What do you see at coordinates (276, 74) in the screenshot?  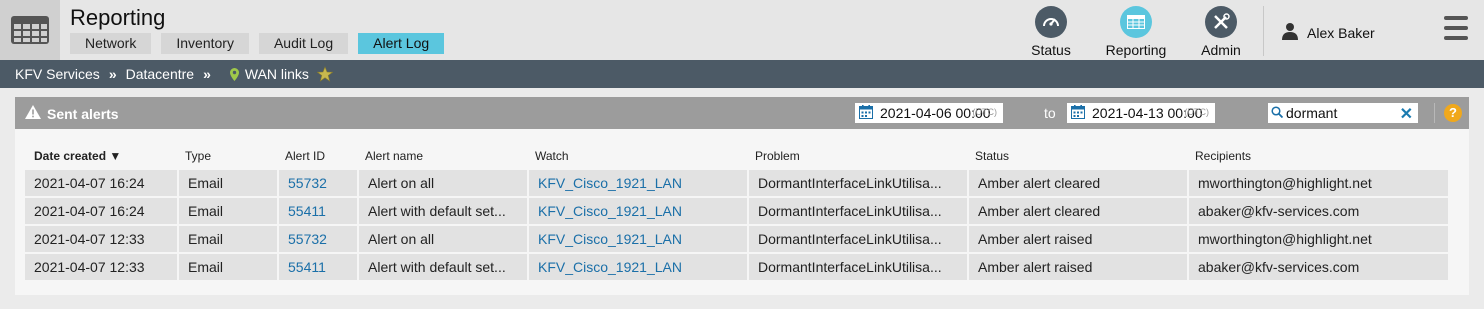 I see `breadcrumb-wan-links: WAN links` at bounding box center [276, 74].